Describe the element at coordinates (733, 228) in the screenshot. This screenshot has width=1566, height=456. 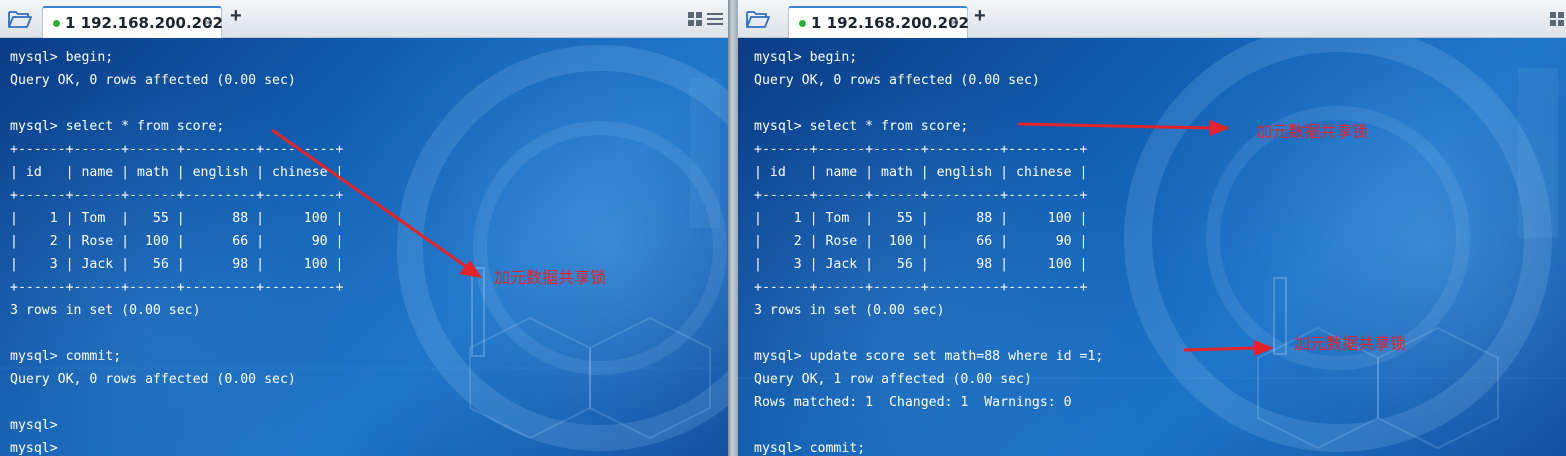
I see `pane-splitter` at that location.